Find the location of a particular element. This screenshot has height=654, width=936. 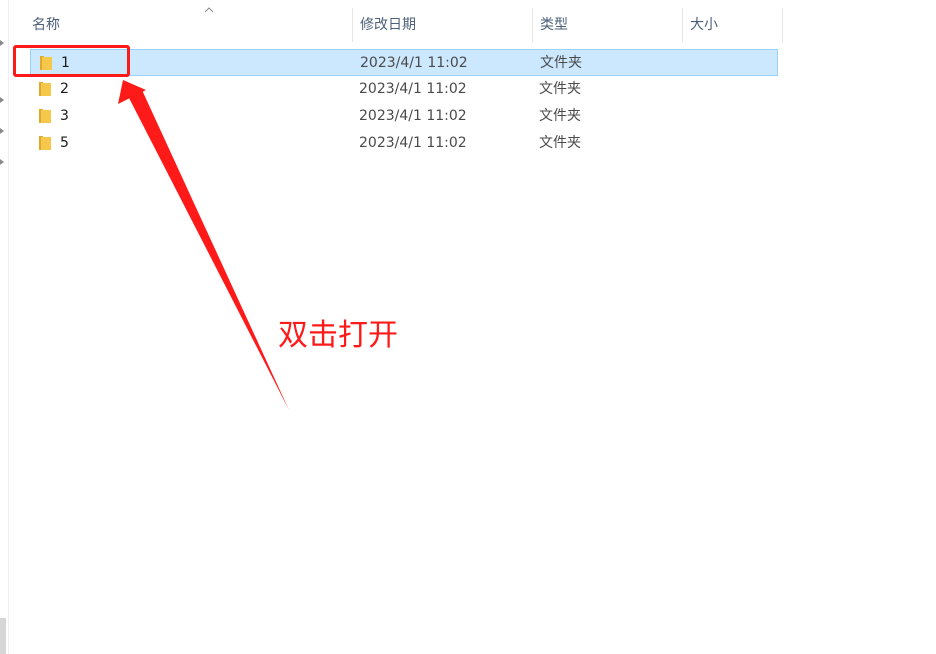

file-row: 2 2023/4/1 11:02 文件夹 is located at coordinates (404, 89).